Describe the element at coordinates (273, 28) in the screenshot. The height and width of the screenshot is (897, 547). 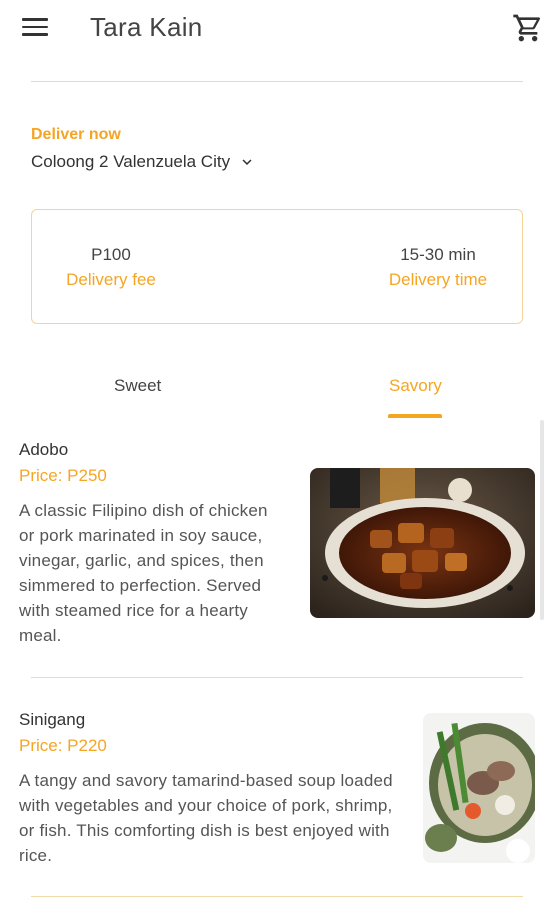
I see `app-bar: Tara Kain` at that location.